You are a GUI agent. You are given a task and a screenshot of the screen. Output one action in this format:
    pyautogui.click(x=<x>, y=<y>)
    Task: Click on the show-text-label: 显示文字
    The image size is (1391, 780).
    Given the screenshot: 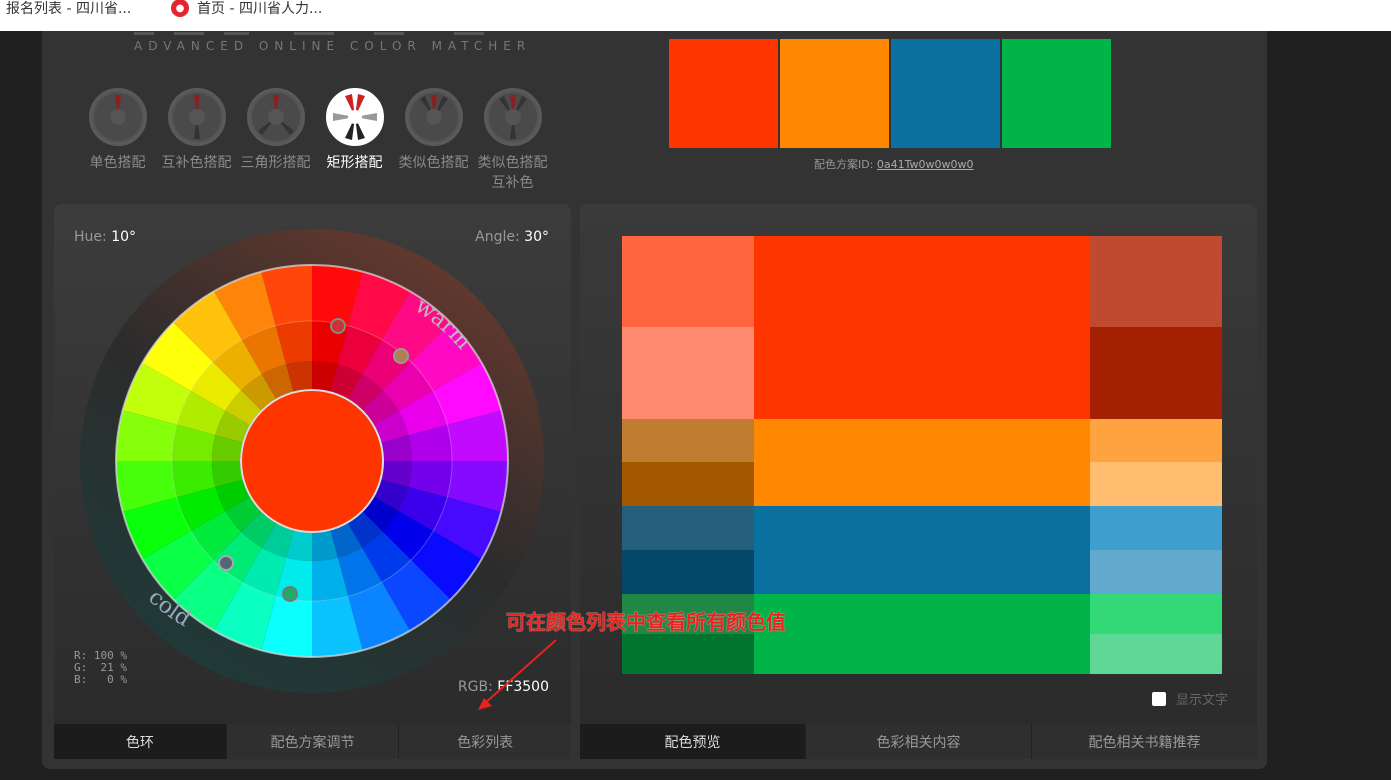 What is the action you would take?
    pyautogui.click(x=1202, y=700)
    